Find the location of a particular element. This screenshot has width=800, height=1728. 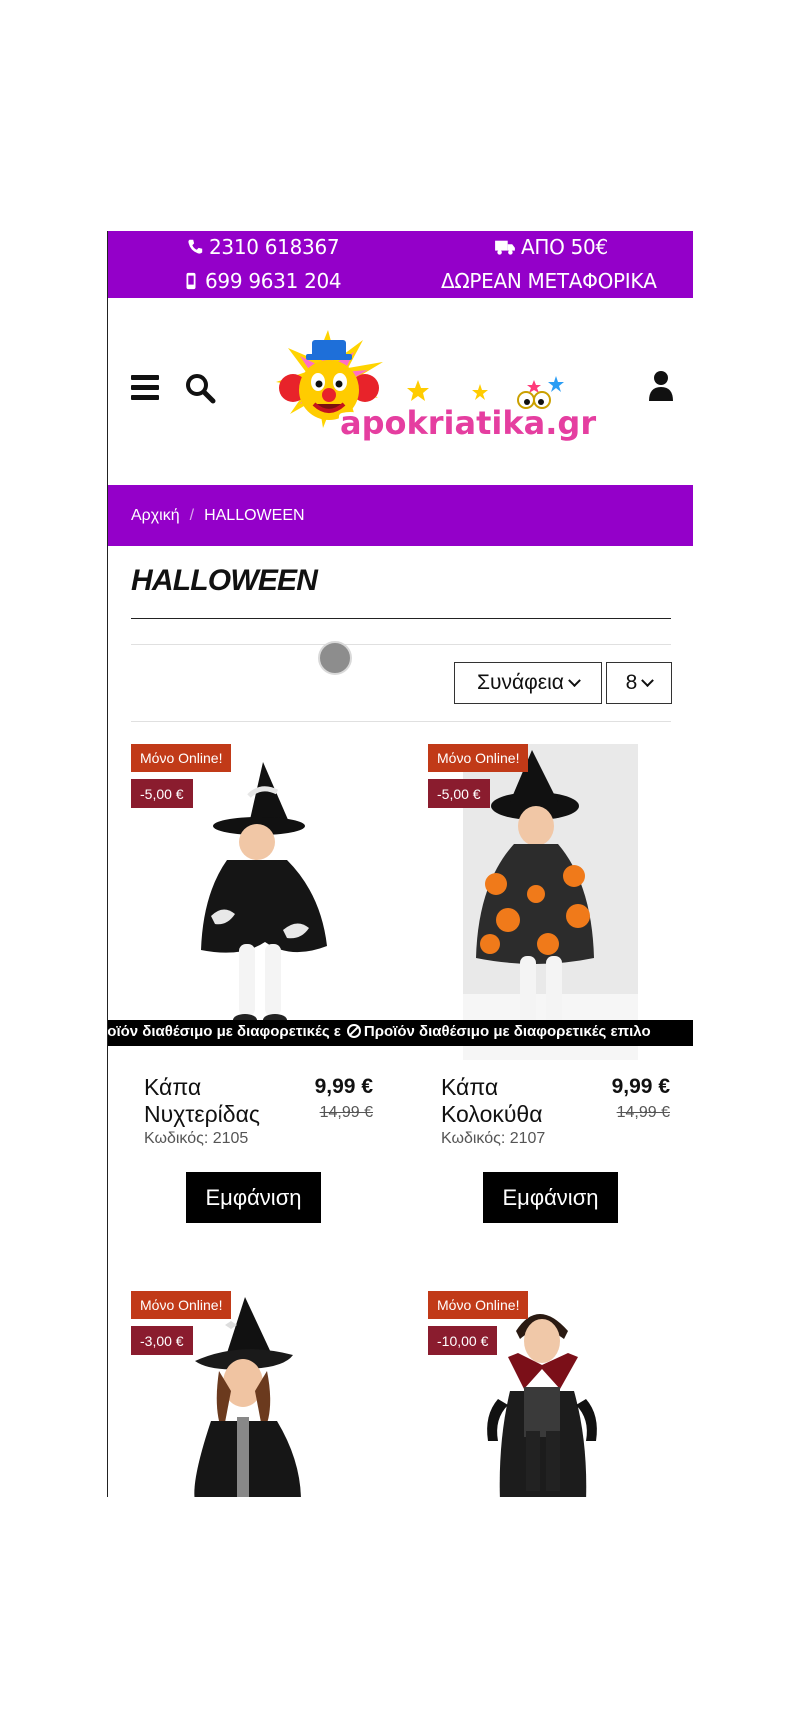

product-photo-vampire-costume is located at coordinates (560, 1394).